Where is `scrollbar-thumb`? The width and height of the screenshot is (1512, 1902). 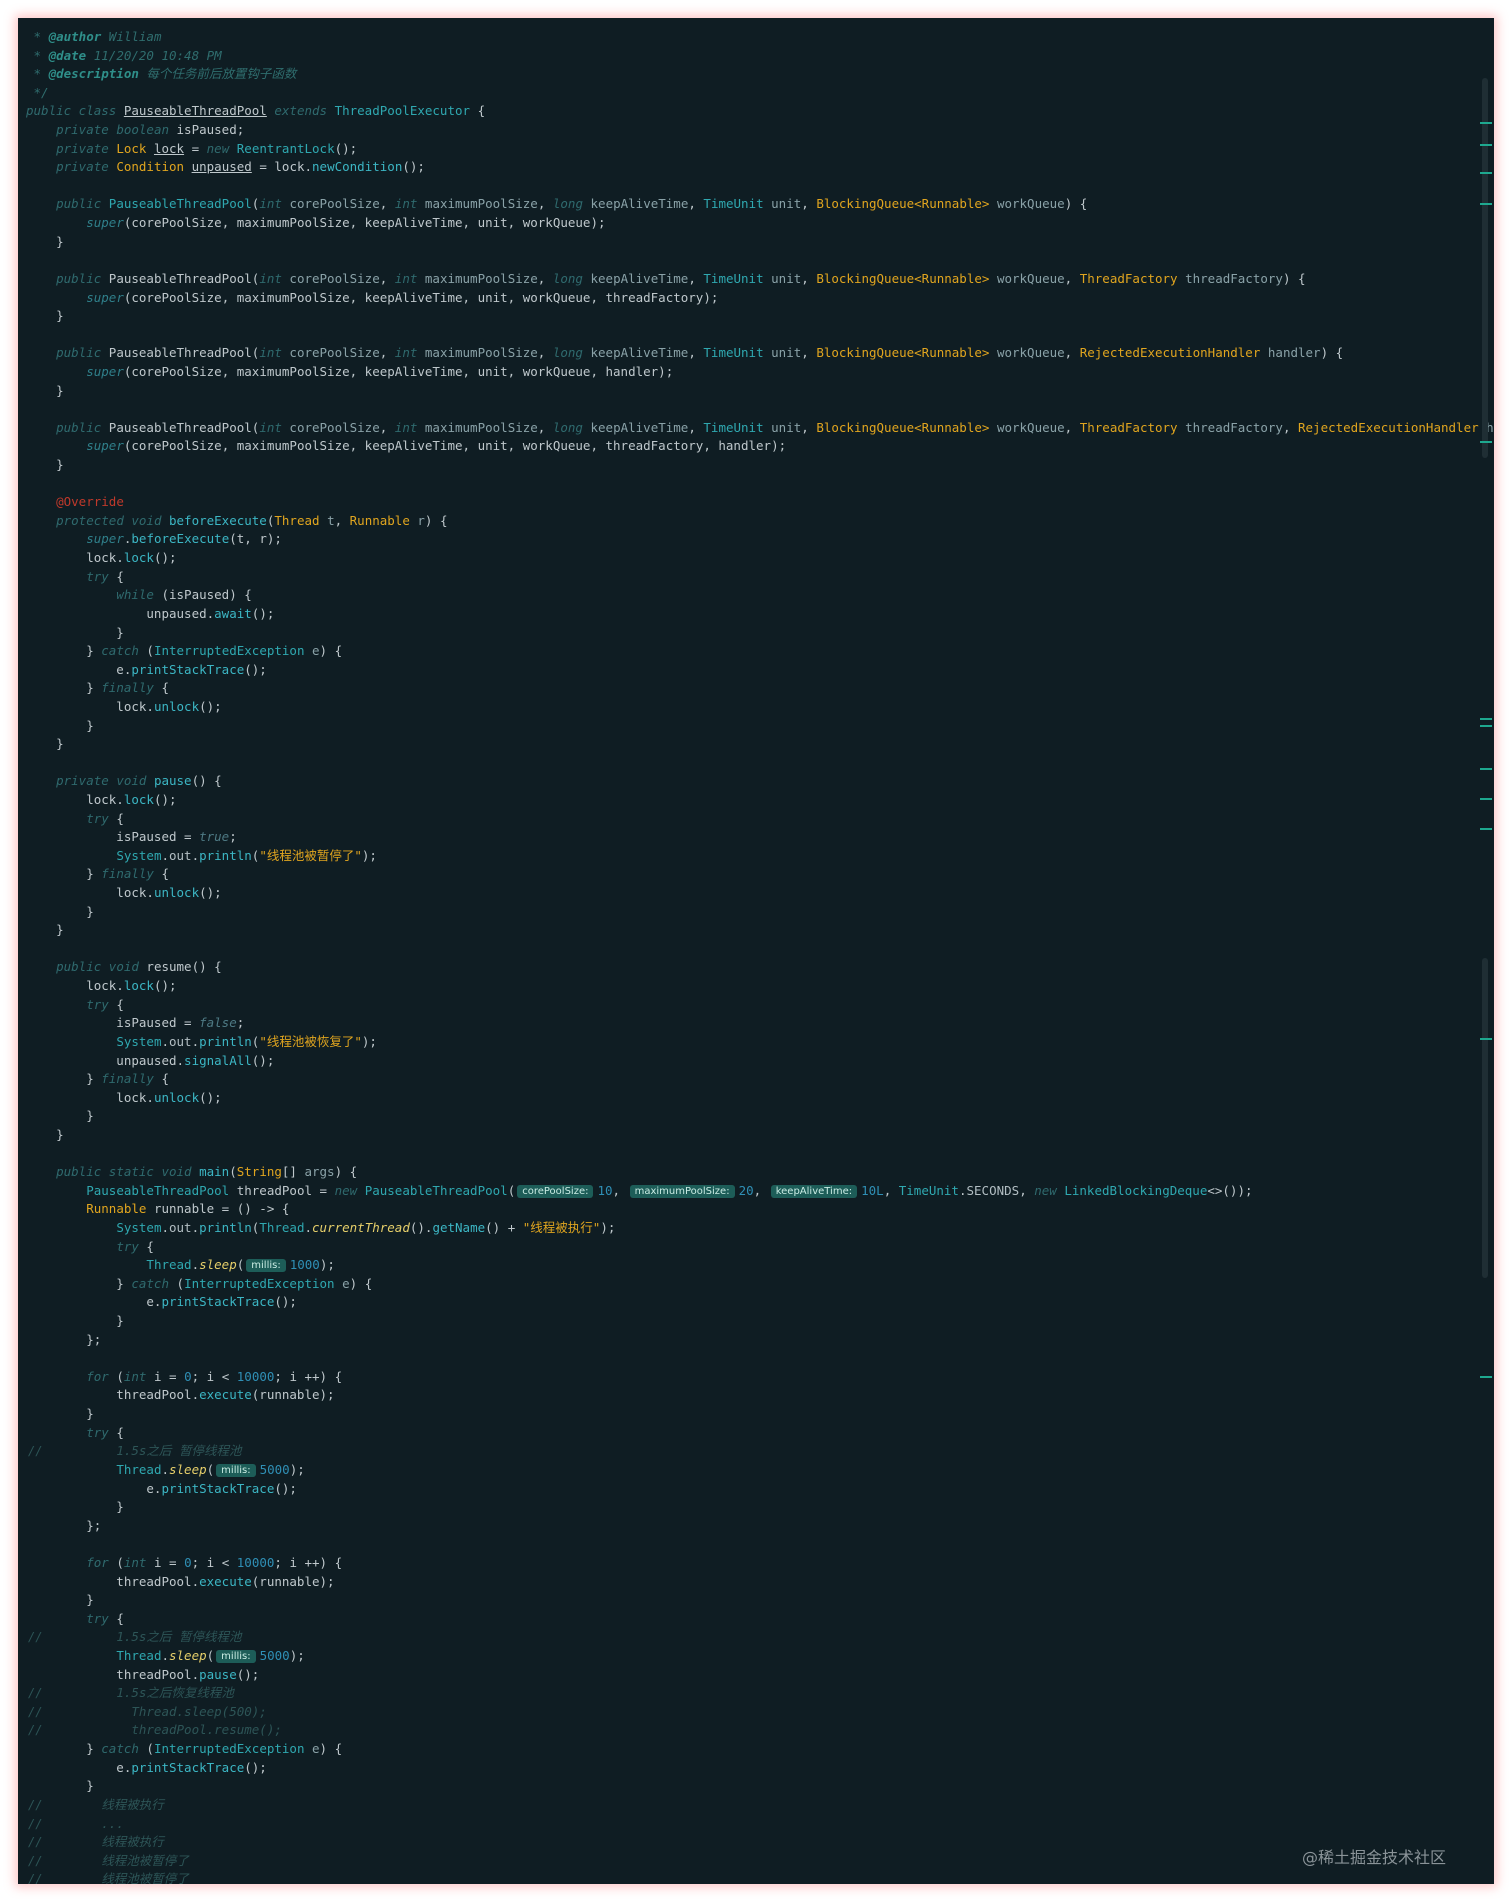
scrollbar-thumb is located at coordinates (1485, 268).